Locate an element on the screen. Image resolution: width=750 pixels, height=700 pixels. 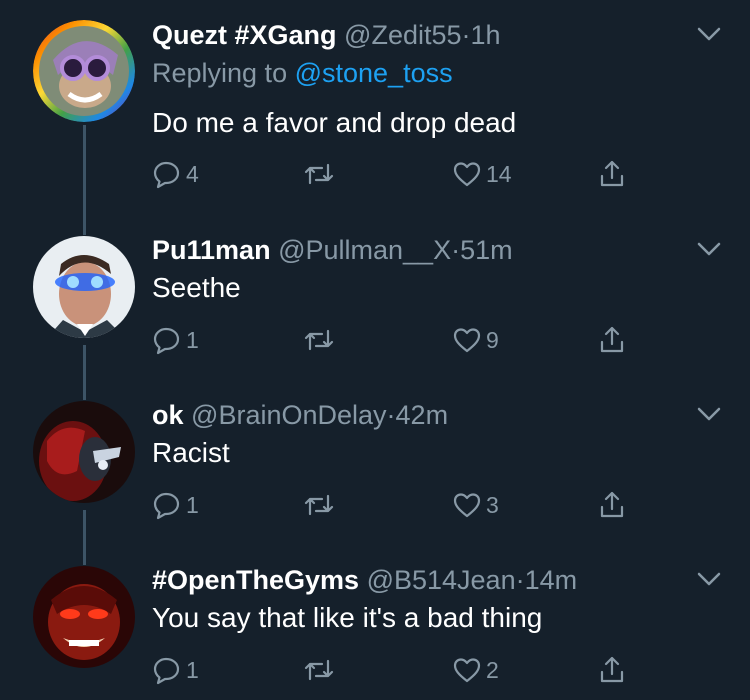
like-count: 9 is located at coordinates (492, 339).